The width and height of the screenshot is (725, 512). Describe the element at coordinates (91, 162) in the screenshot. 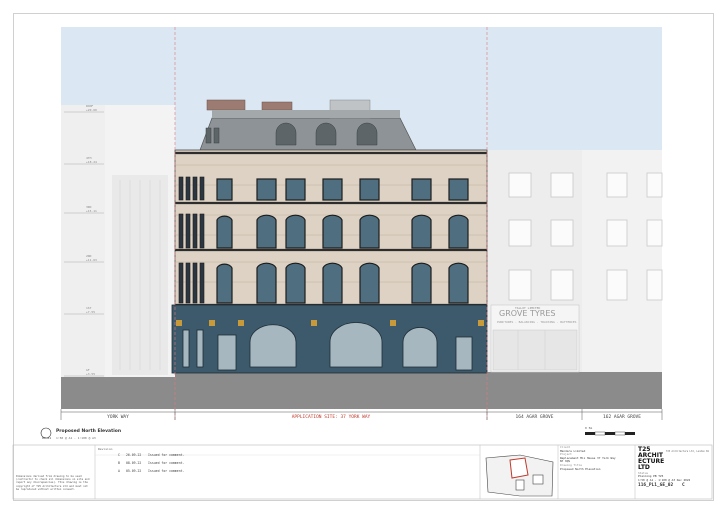

I see `level-value: +18.24` at that location.